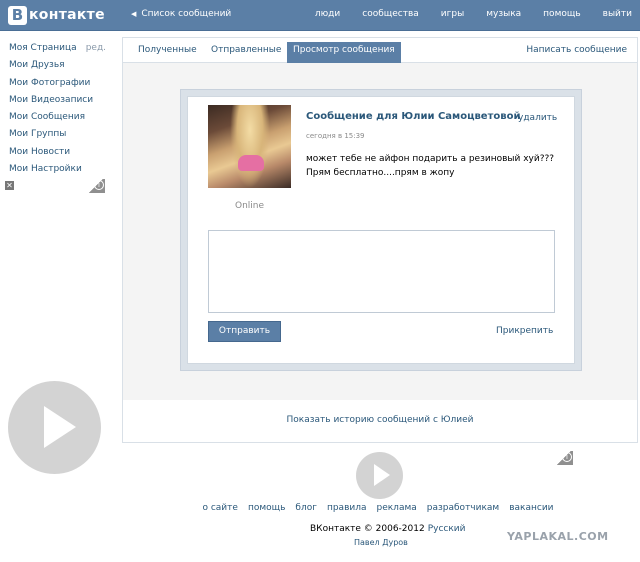  Describe the element at coordinates (397, 508) in the screenshot. I see `footer-link-ads: реклама` at that location.